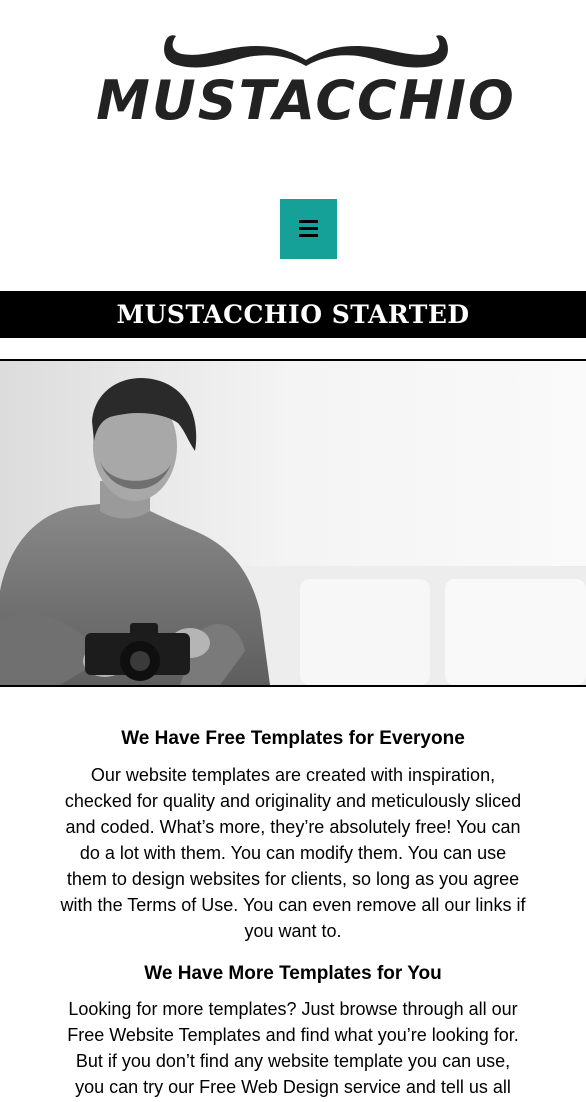  Describe the element at coordinates (293, 738) in the screenshot. I see `section-heading: We Have Free Templates for Everyone` at that location.